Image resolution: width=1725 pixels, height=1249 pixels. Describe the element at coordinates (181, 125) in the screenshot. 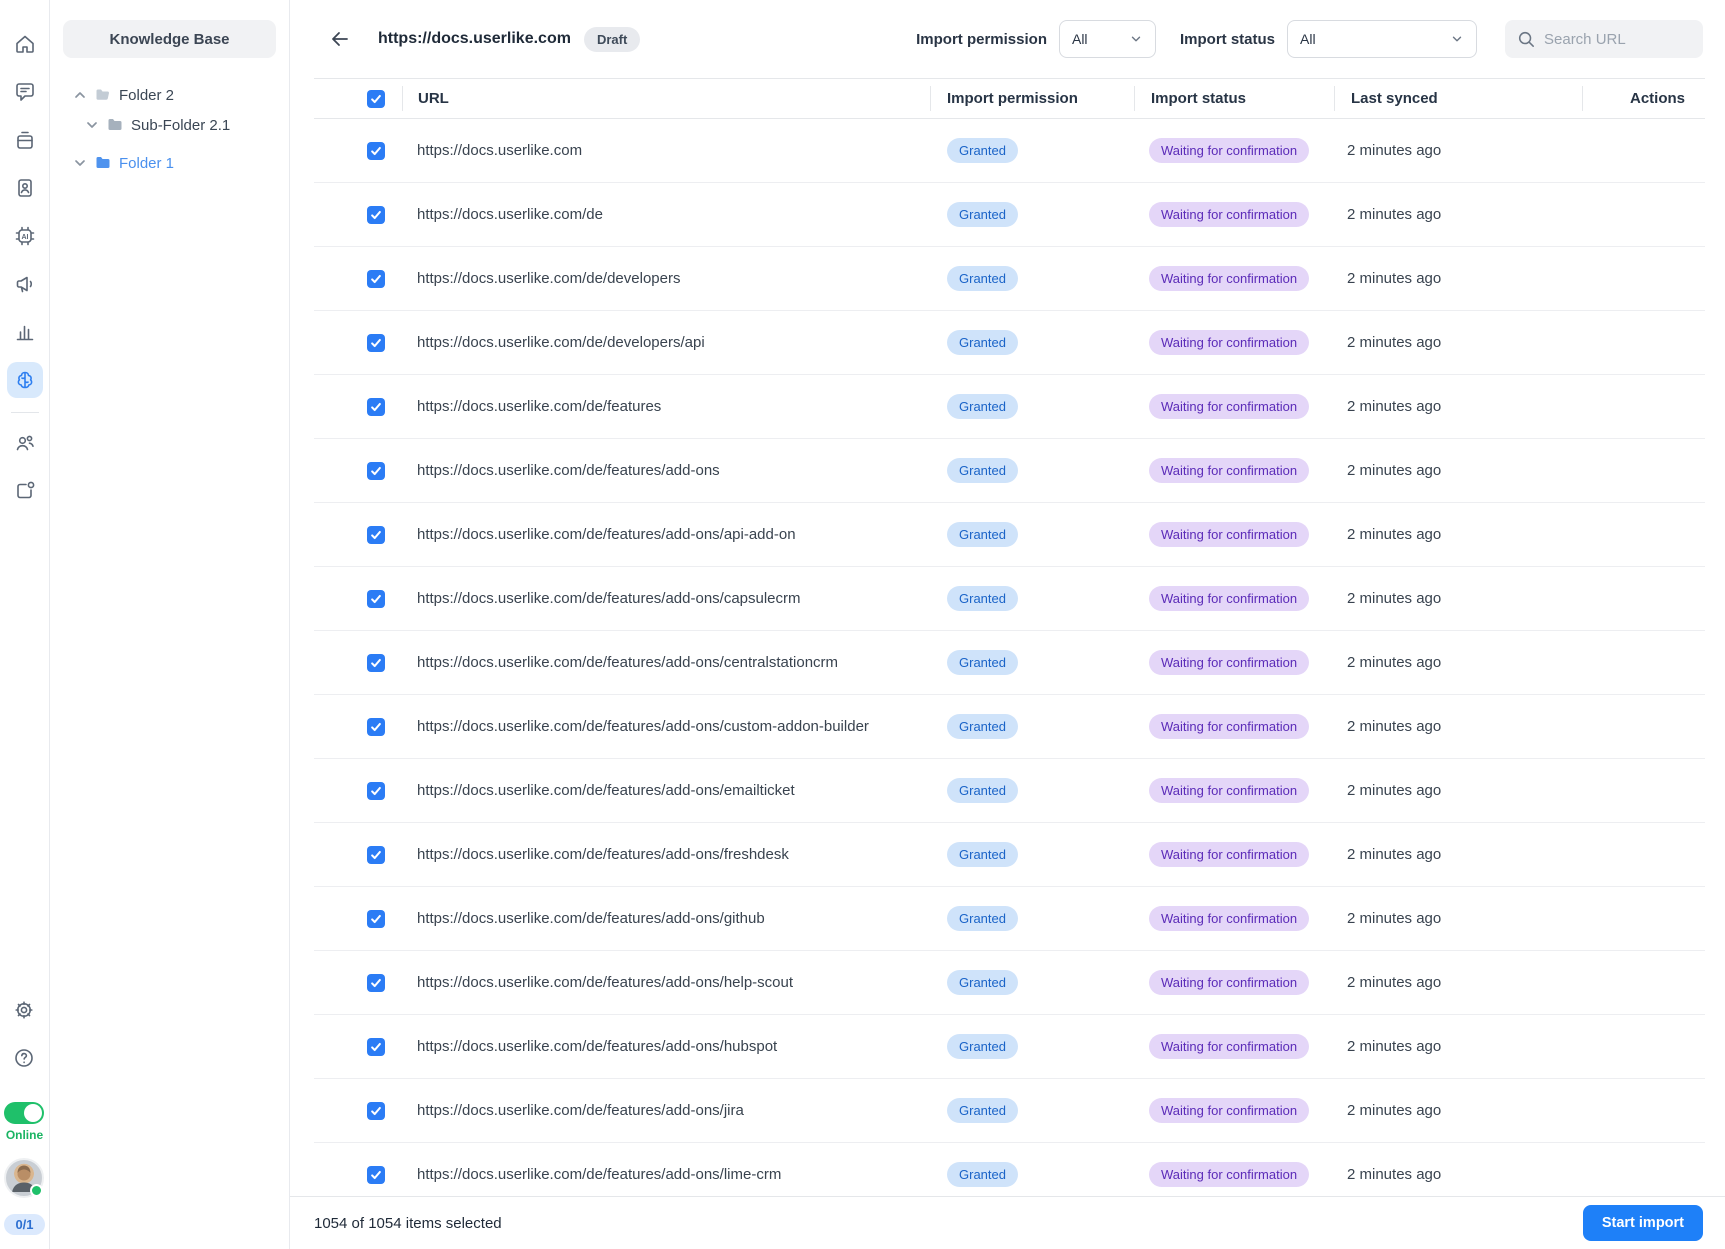

I see `tree-item-label: Sub-Folder 2.1` at that location.